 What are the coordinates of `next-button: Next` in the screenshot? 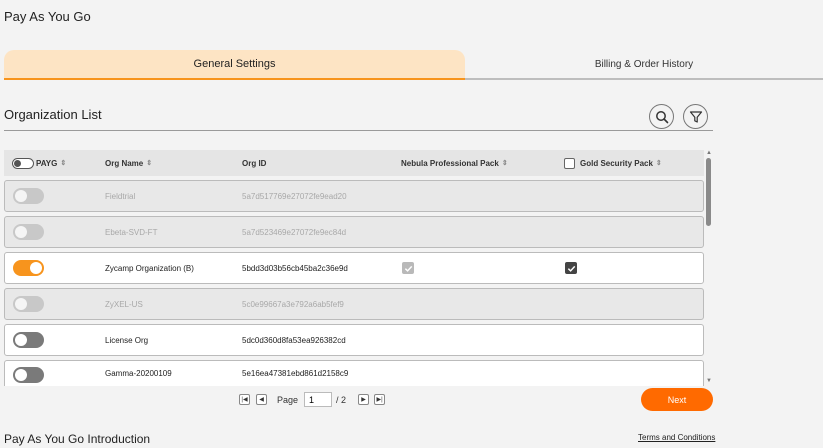 It's located at (677, 399).